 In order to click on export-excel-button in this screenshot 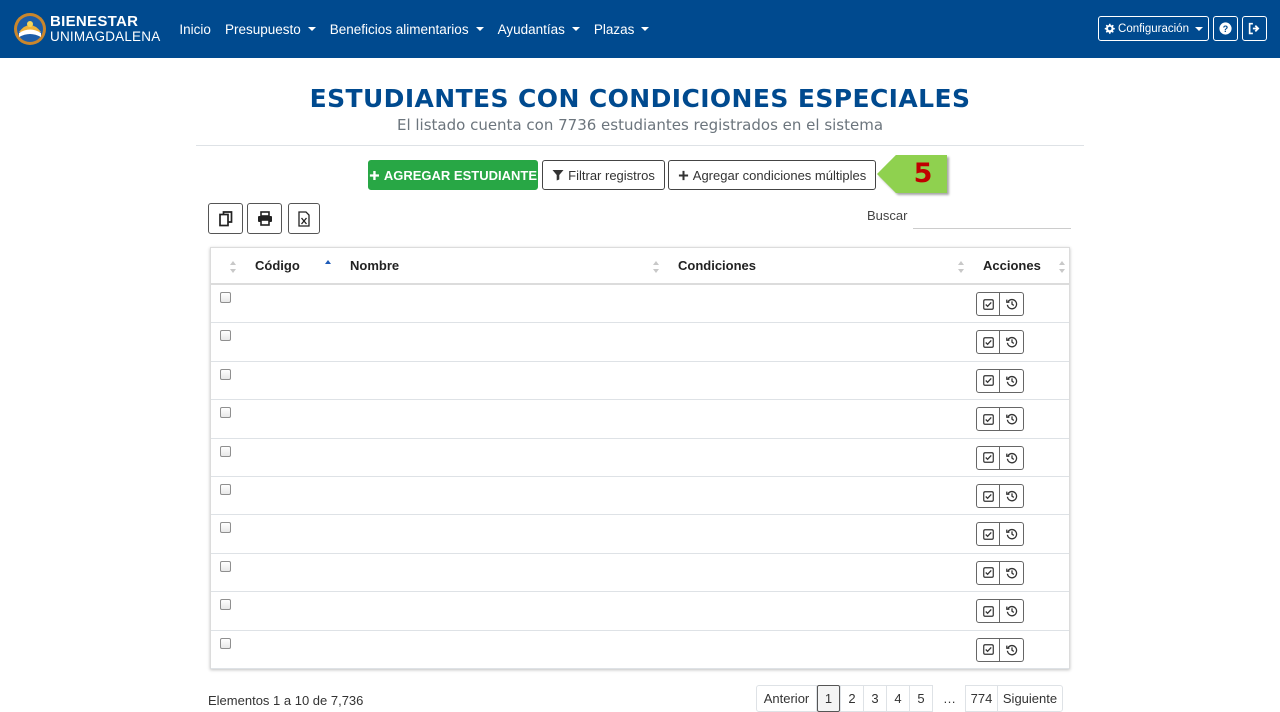, I will do `click(304, 218)`.